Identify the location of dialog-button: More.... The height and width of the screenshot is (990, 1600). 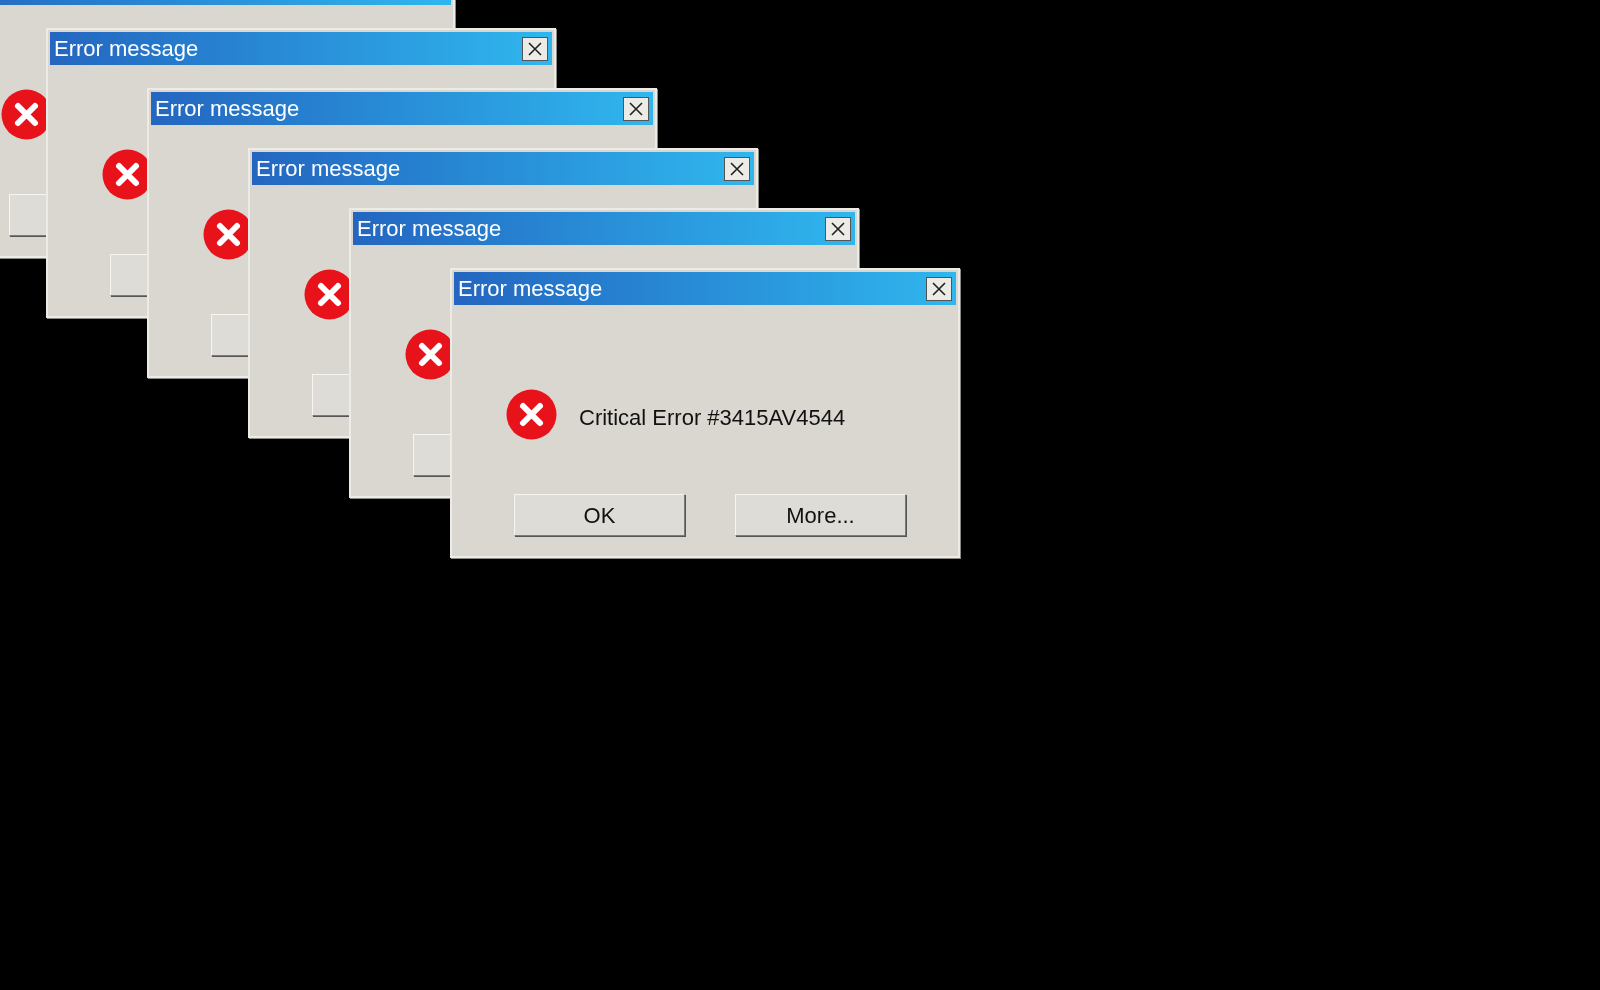
(820, 515).